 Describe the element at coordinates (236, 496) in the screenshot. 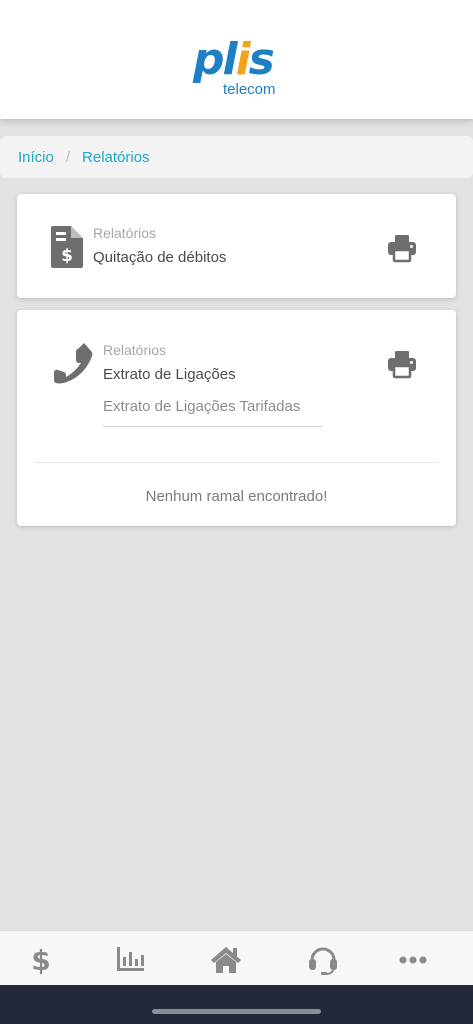

I see `empty-extension-message: Nenhum ramal encontrado!` at that location.